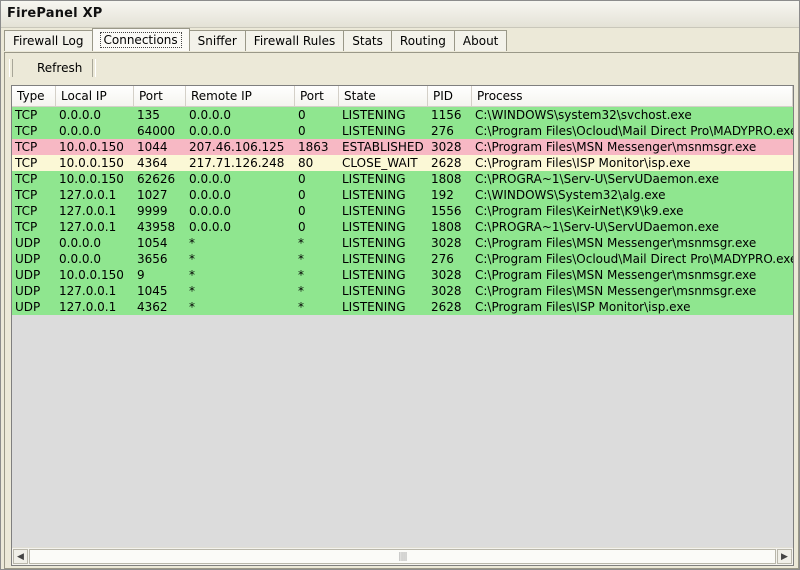 Image resolution: width=800 pixels, height=570 pixels. I want to click on cell-local-port: 1054, so click(152, 243).